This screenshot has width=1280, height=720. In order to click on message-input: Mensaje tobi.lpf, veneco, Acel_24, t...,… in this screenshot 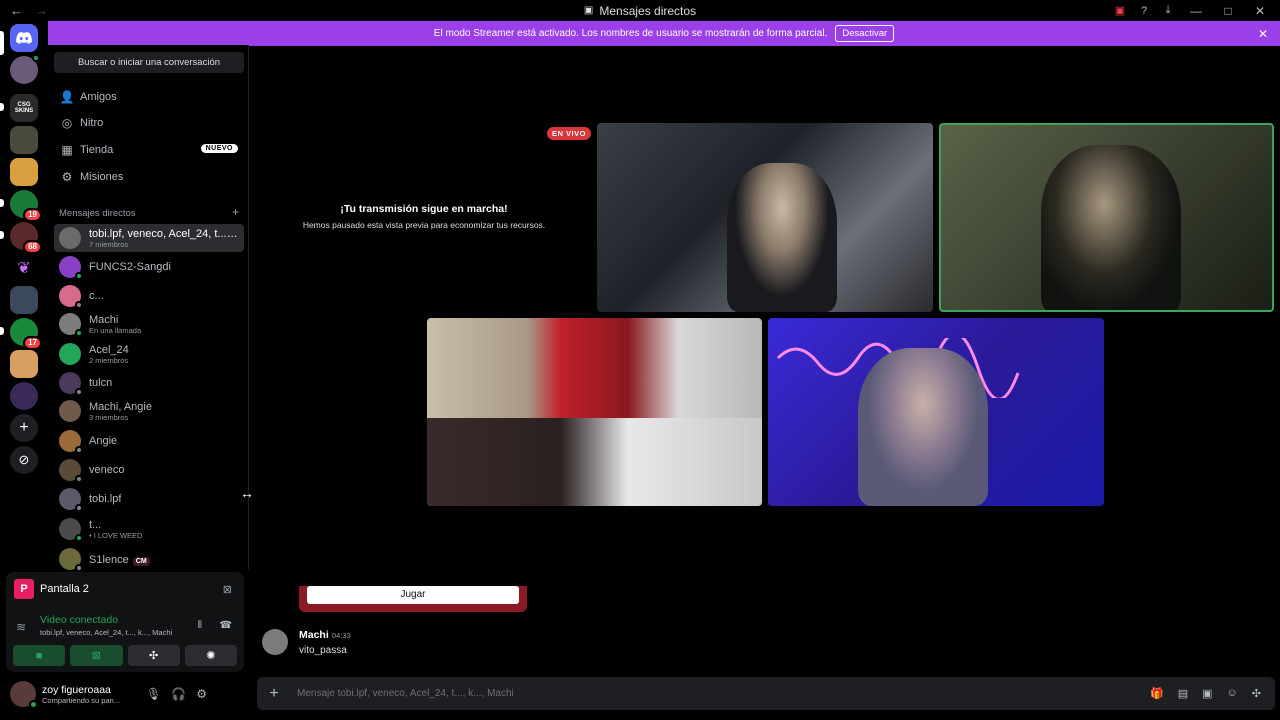, I will do `click(723, 693)`.